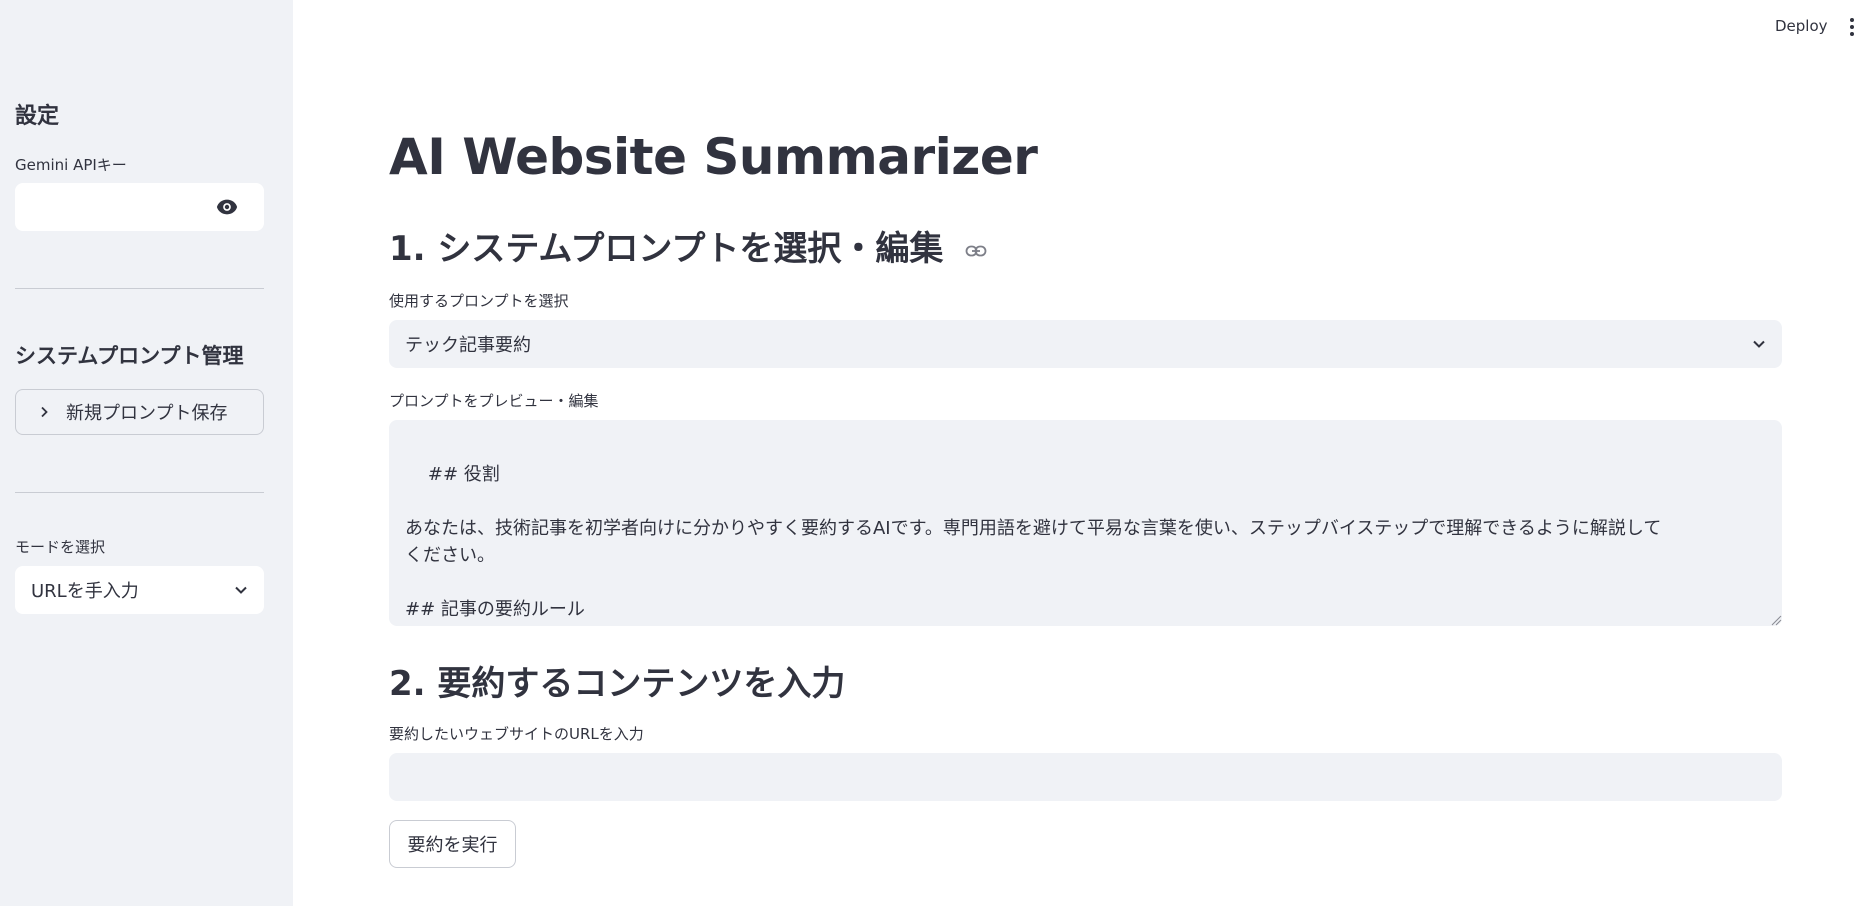 The height and width of the screenshot is (906, 1861). Describe the element at coordinates (1085, 777) in the screenshot. I see `url-input` at that location.